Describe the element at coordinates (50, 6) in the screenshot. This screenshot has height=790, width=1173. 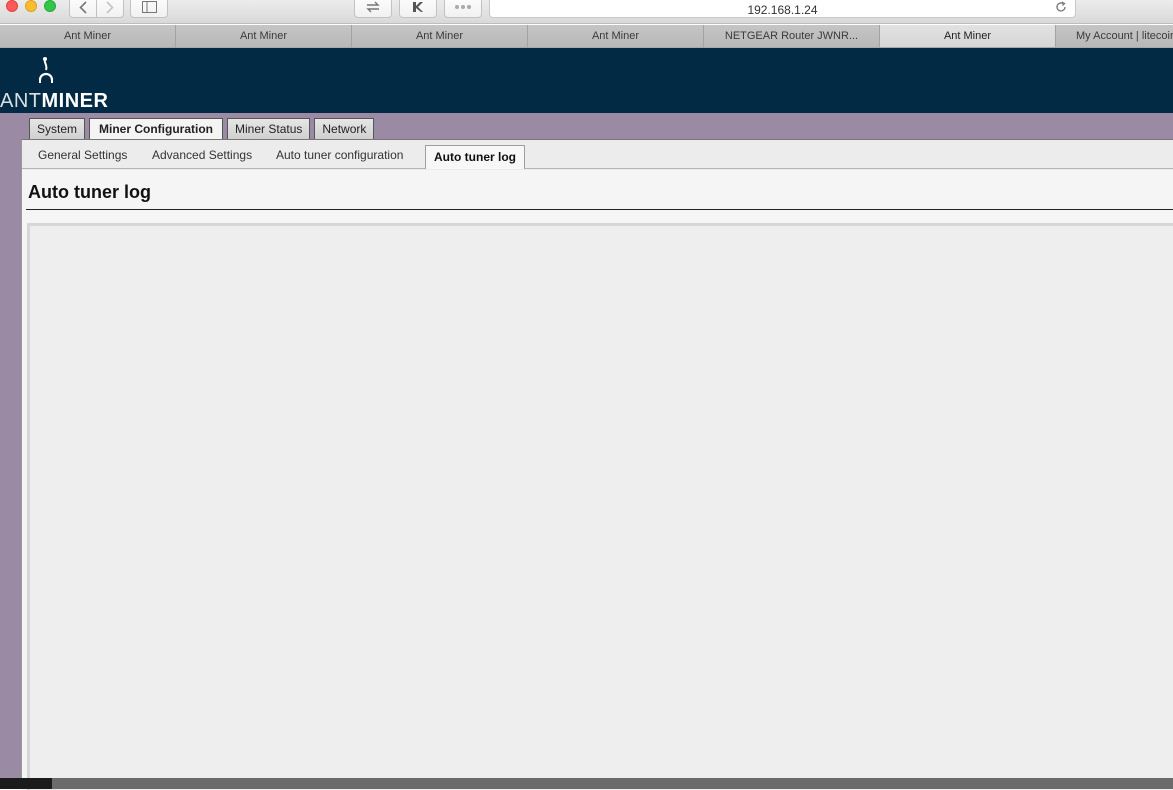
I see `zoom-window-button` at that location.